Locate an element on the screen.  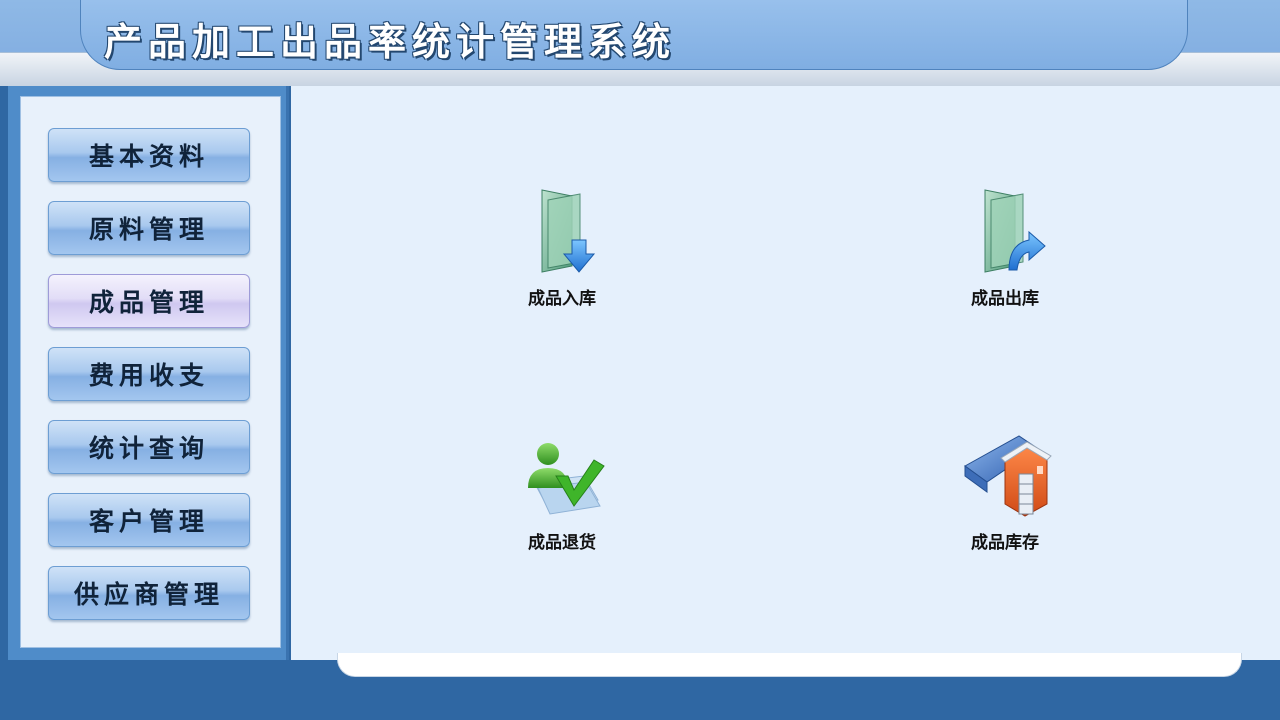
title-bar: 产品加工出品率统计管理系统 is located at coordinates (640, 43).